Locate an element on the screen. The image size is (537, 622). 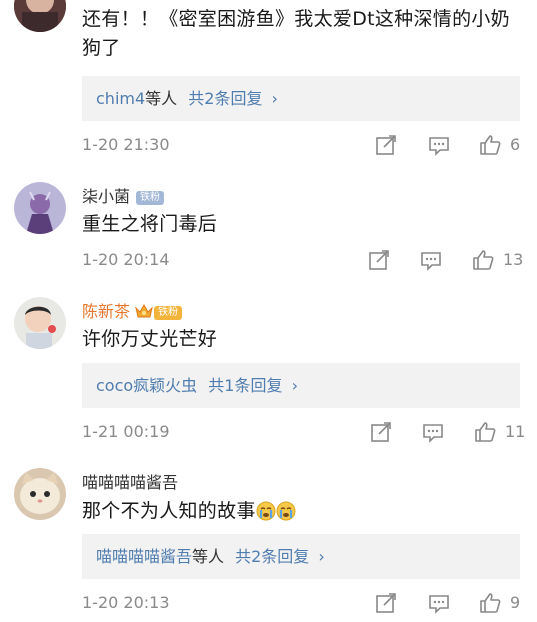
username-text: 柒小菌 is located at coordinates (106, 196).